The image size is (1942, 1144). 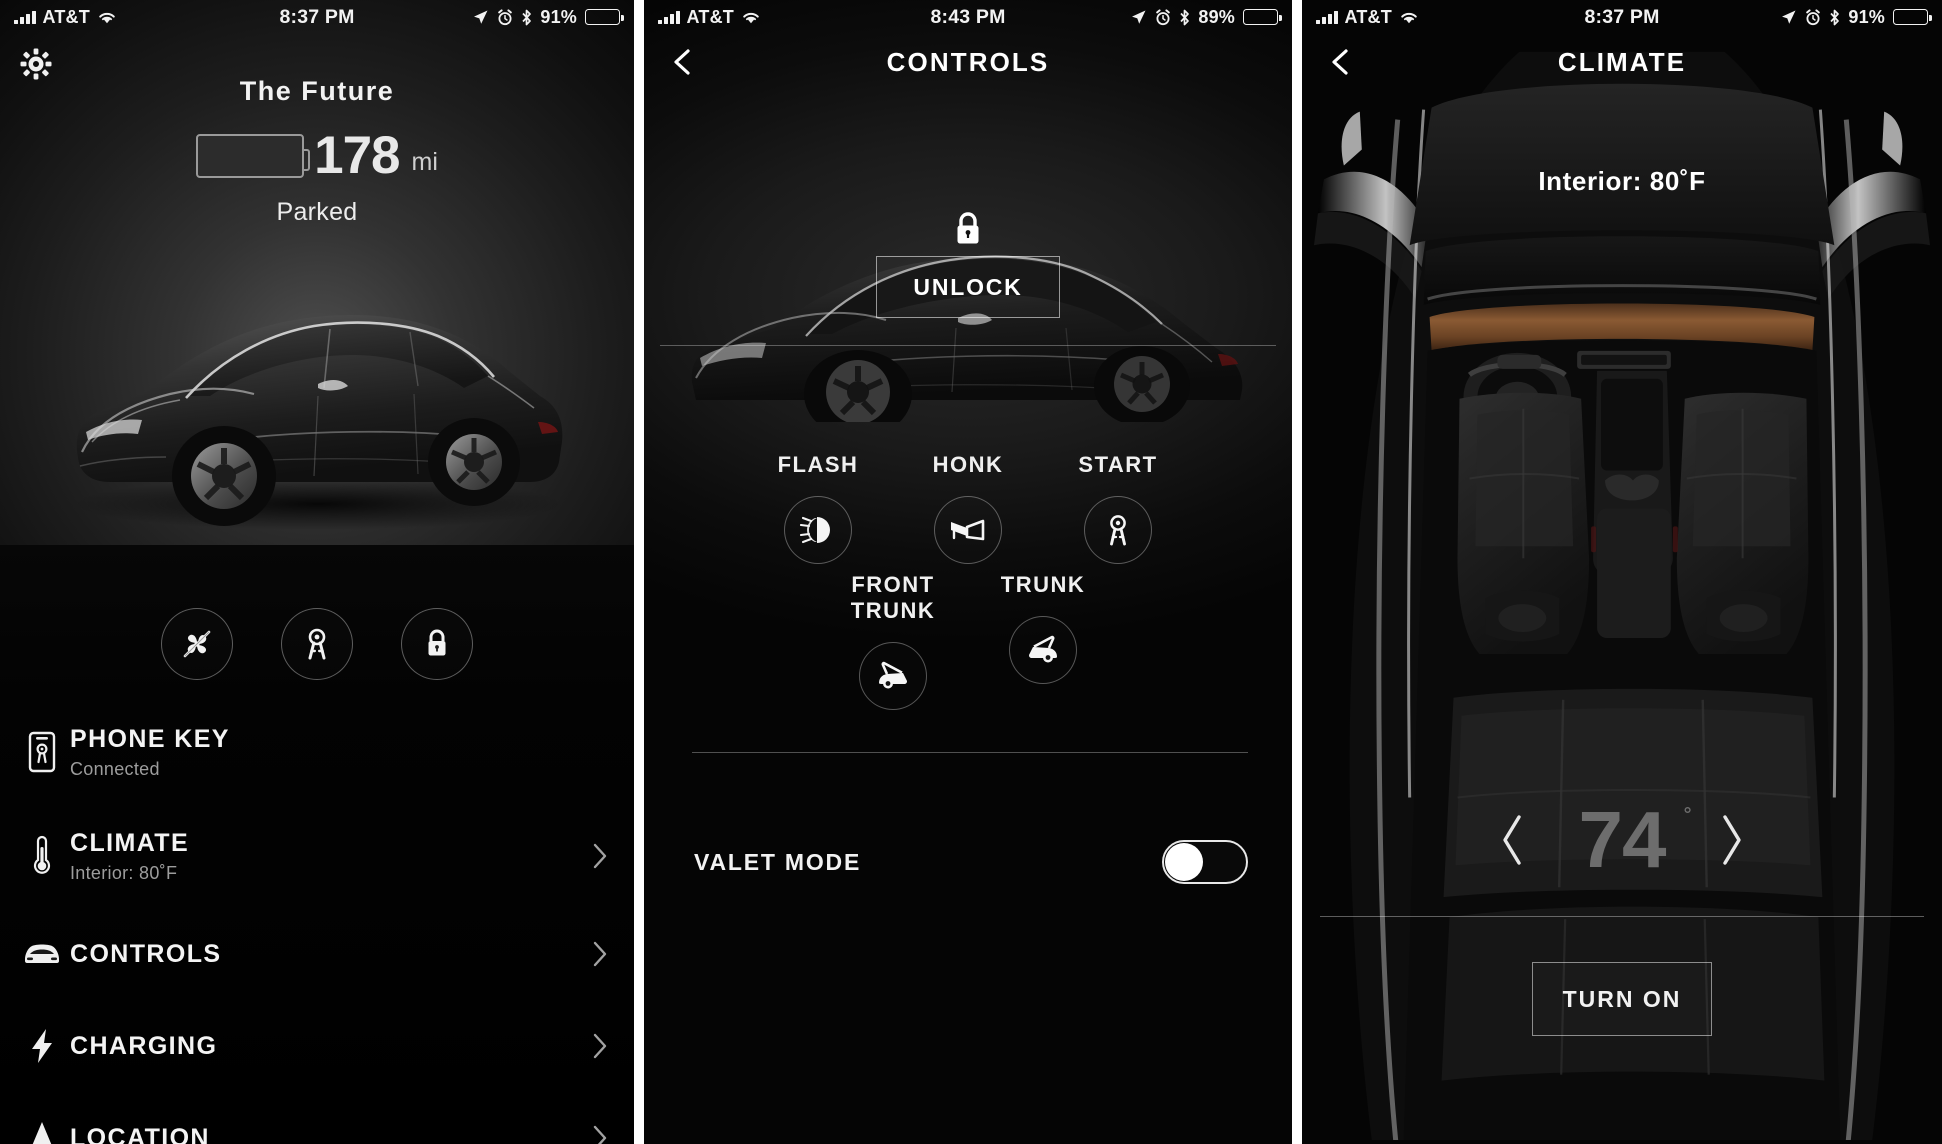 I want to click on key-icon, so click(x=317, y=644).